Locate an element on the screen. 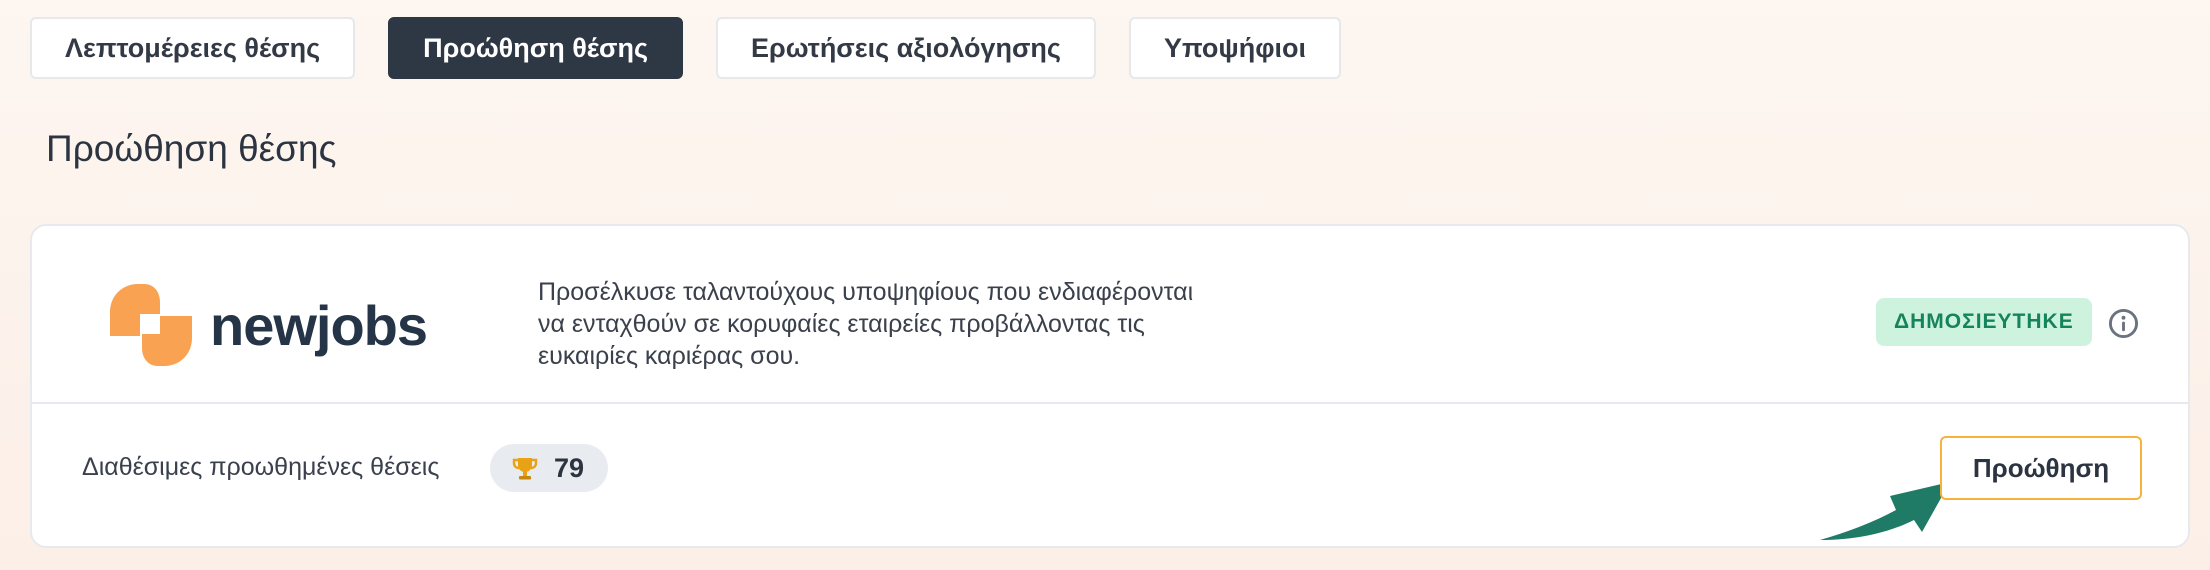 The height and width of the screenshot is (570, 2210). tab-job-details: Λεπτομέρειες θέσης is located at coordinates (193, 48).